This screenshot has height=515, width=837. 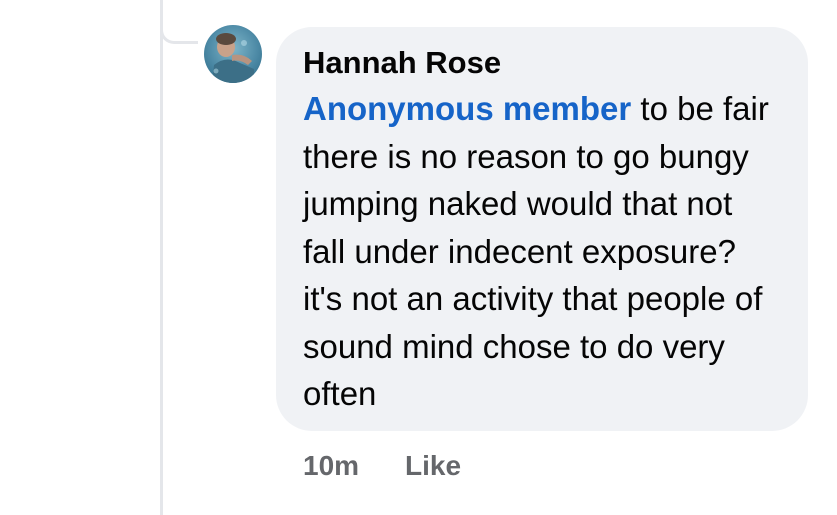 I want to click on comment-timestamp: 10m, so click(x=331, y=466).